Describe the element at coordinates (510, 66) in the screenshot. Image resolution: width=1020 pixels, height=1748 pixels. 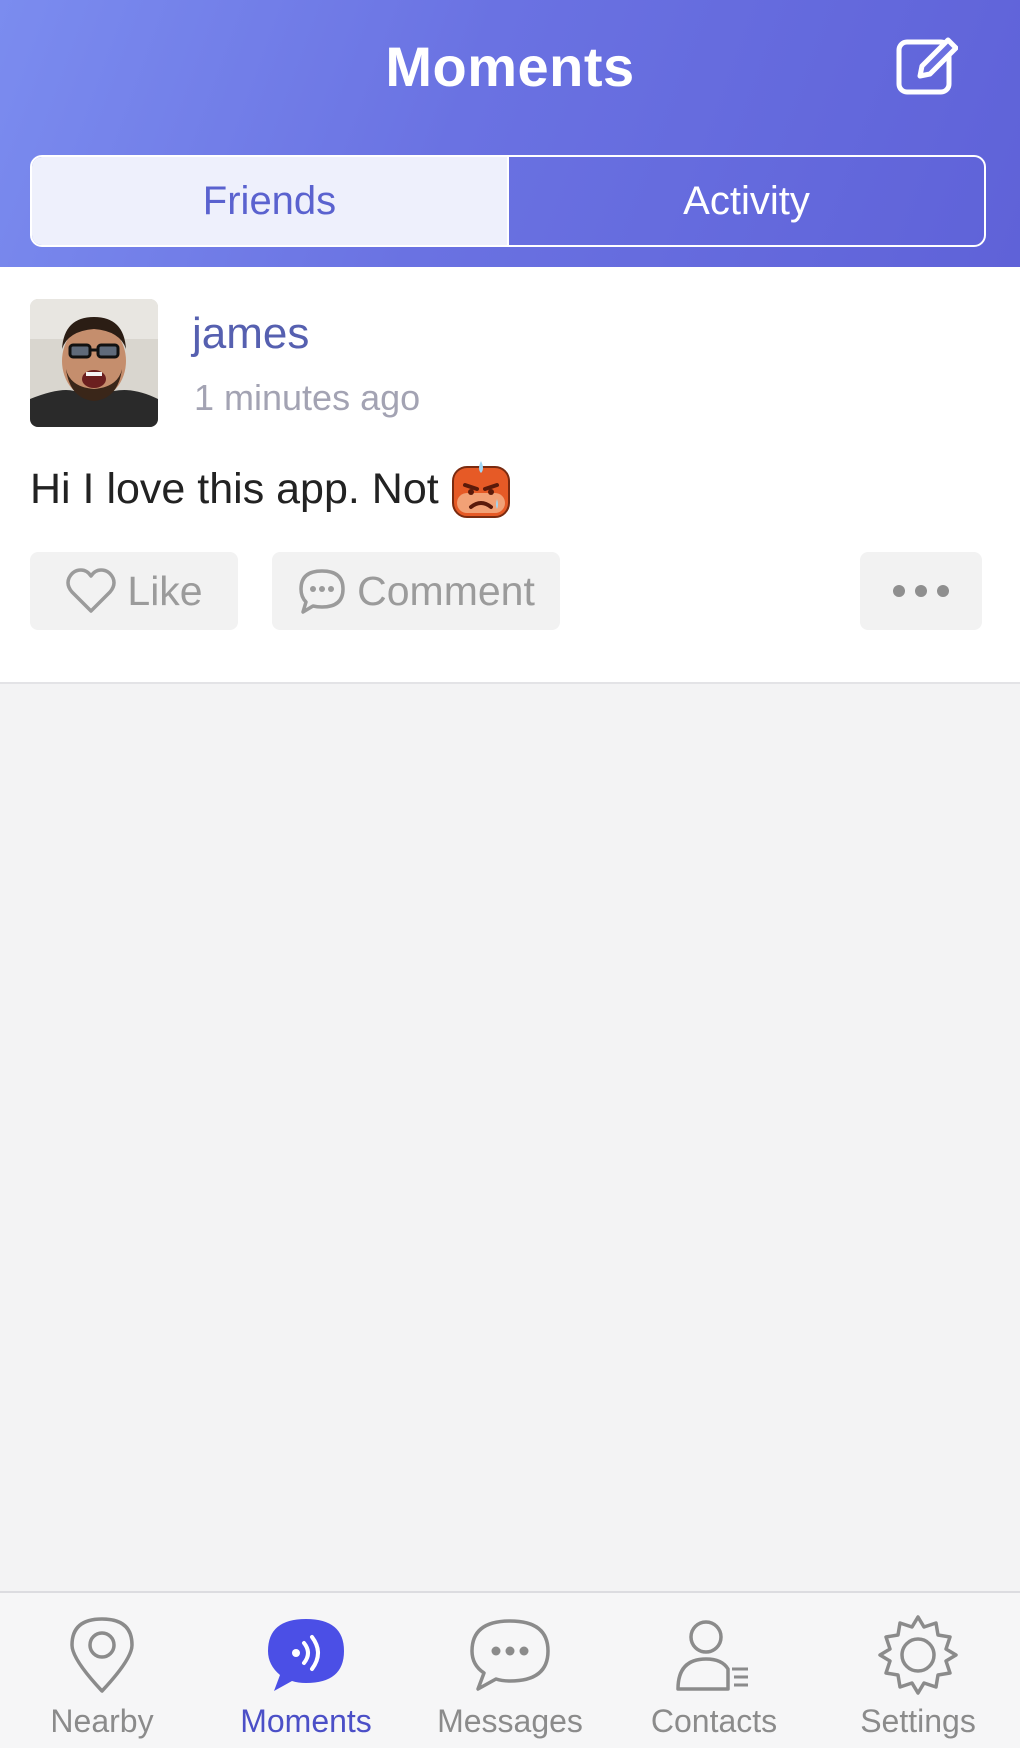
I see `page-title: Moments` at that location.